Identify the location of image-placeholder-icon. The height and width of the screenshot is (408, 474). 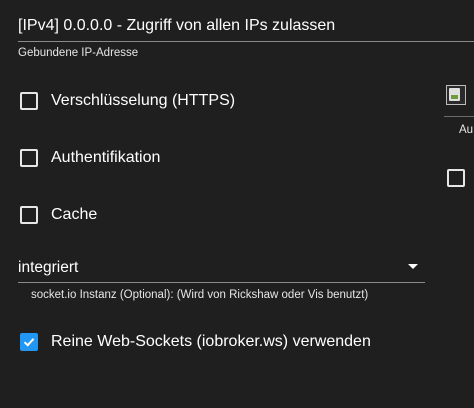
(454, 94).